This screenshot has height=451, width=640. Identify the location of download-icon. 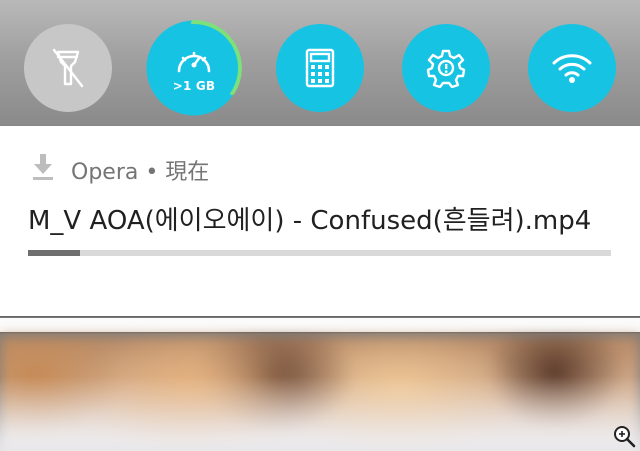
(43, 167).